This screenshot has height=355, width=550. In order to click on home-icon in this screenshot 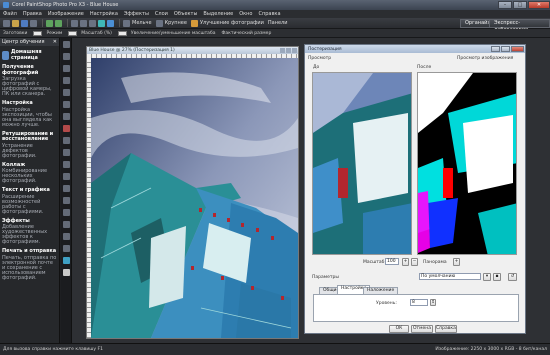, I will do `click(5, 55)`.